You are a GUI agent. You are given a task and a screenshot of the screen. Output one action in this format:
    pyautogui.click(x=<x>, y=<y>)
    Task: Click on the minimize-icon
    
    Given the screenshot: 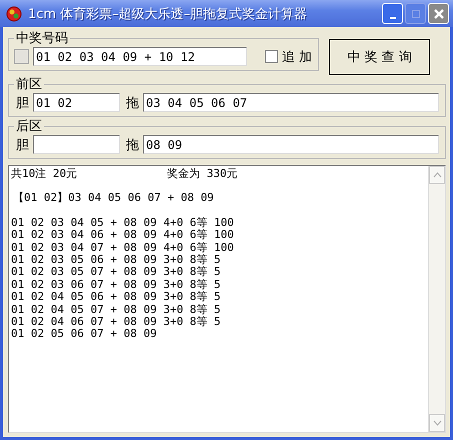 What is the action you would take?
    pyautogui.click(x=393, y=18)
    